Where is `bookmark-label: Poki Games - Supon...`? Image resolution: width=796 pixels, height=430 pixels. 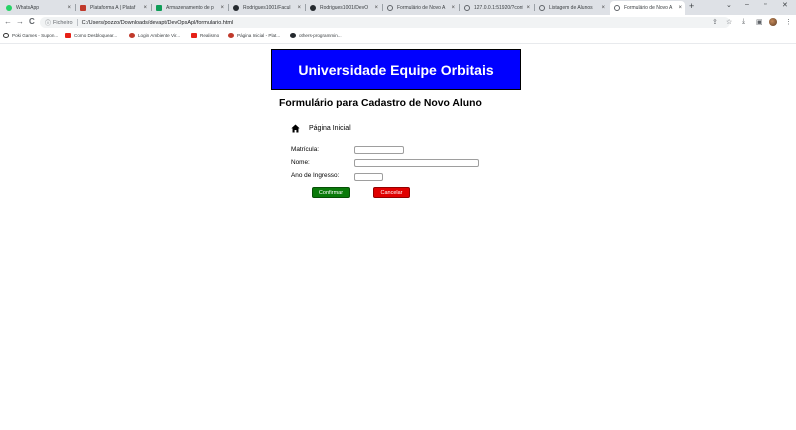
bookmark-label: Poki Games - Supon... is located at coordinates (35, 35).